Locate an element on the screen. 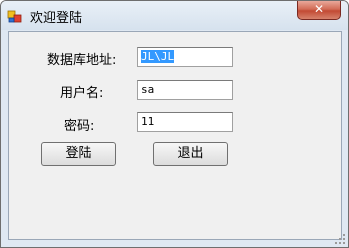  database-address-label: 数据库地址: is located at coordinates (82, 60).